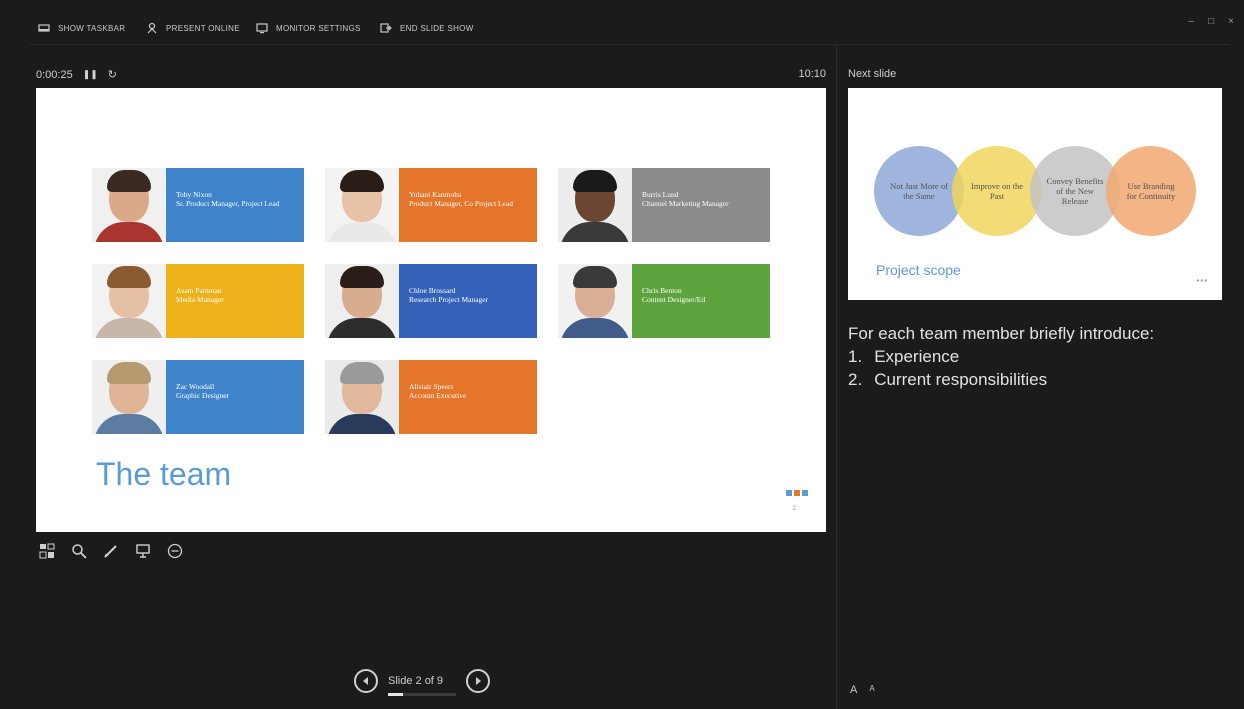 Image resolution: width=1244 pixels, height=709 pixels. What do you see at coordinates (432, 290) in the screenshot?
I see `team-member-name: Chloe Brossard` at bounding box center [432, 290].